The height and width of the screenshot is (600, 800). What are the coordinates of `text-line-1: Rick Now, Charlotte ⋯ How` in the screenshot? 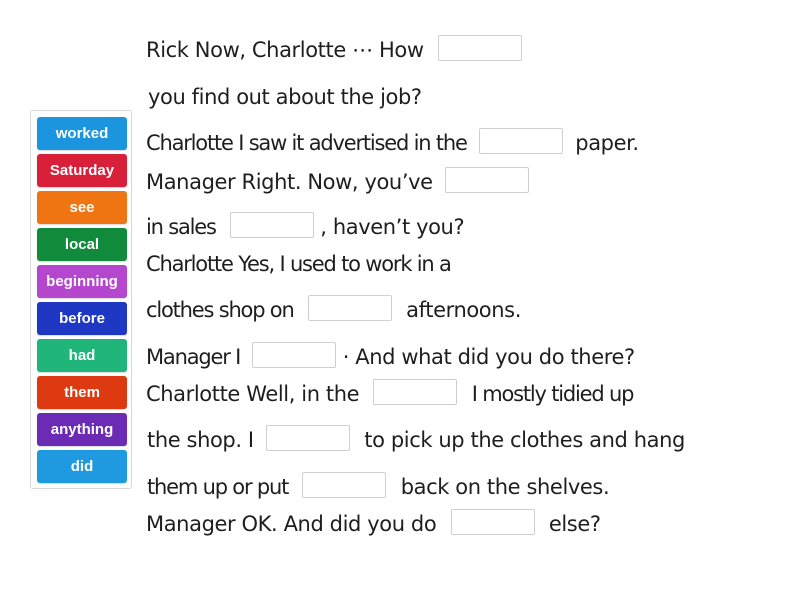 It's located at (334, 49).